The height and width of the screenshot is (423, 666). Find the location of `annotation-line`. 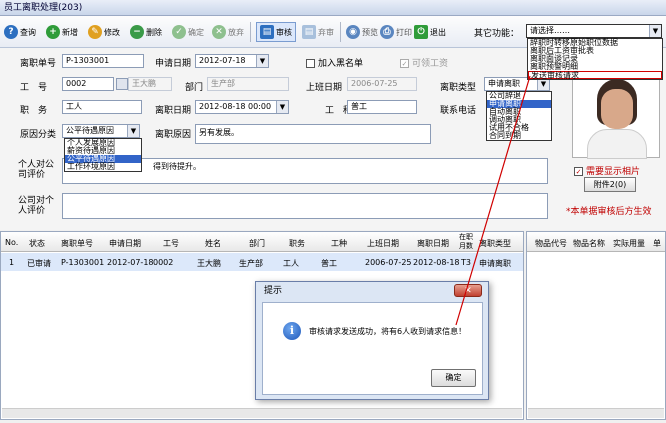

annotation-line is located at coordinates (493, 200).